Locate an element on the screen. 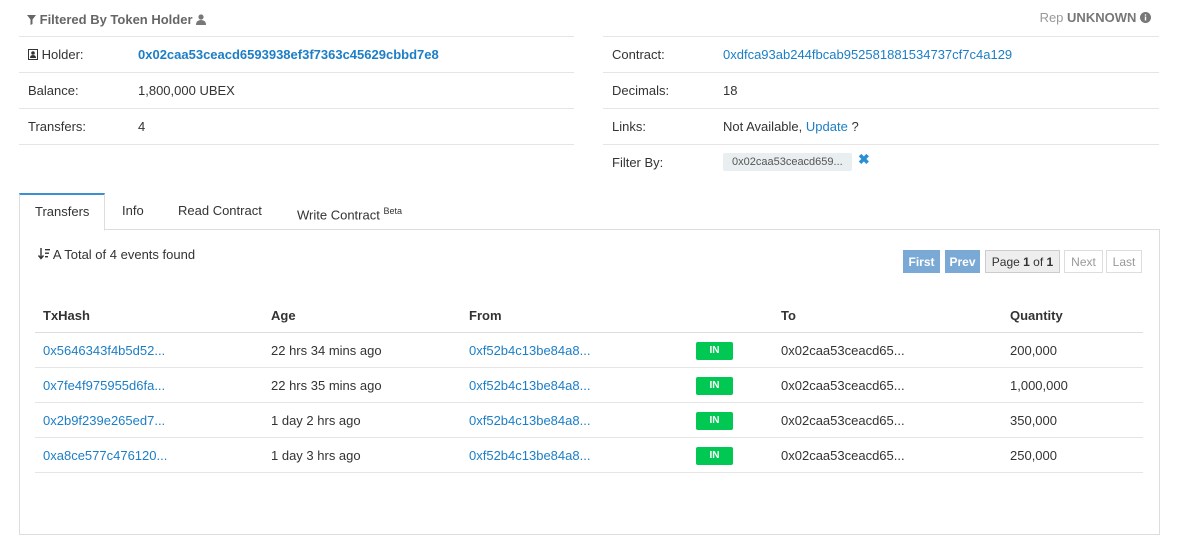  tab-read-contract: Read Contract is located at coordinates (220, 211).